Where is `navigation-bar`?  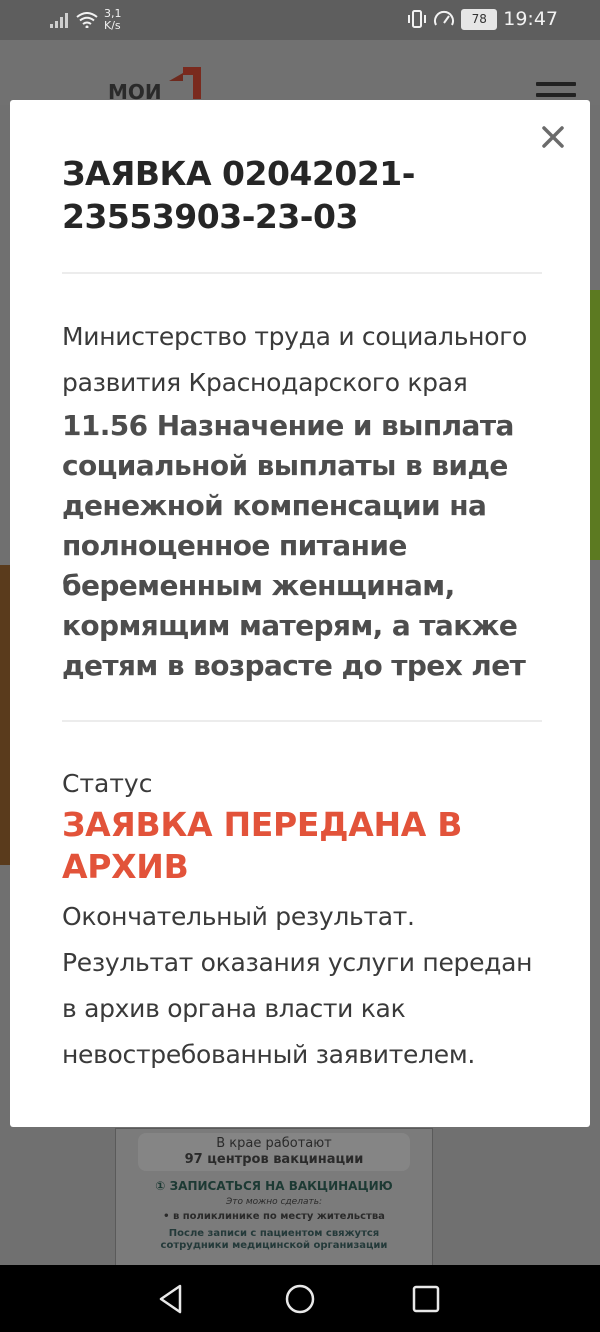 navigation-bar is located at coordinates (300, 1298).